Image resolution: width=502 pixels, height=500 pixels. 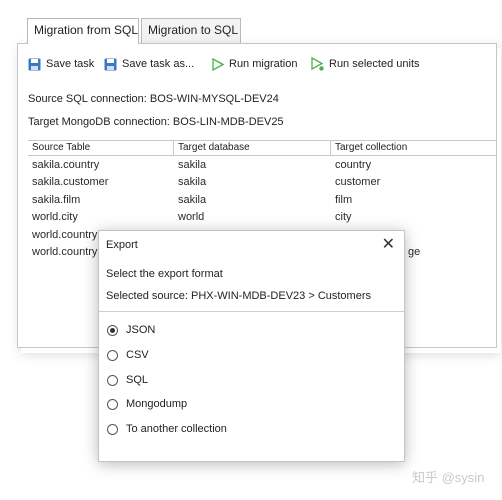 I want to click on source-table-cell: sakila.country, so click(x=66, y=165).